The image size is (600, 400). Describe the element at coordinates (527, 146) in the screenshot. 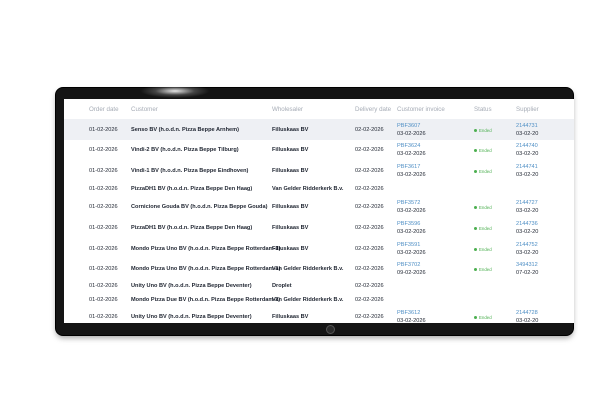

I see `supplier-link: 2144740` at that location.